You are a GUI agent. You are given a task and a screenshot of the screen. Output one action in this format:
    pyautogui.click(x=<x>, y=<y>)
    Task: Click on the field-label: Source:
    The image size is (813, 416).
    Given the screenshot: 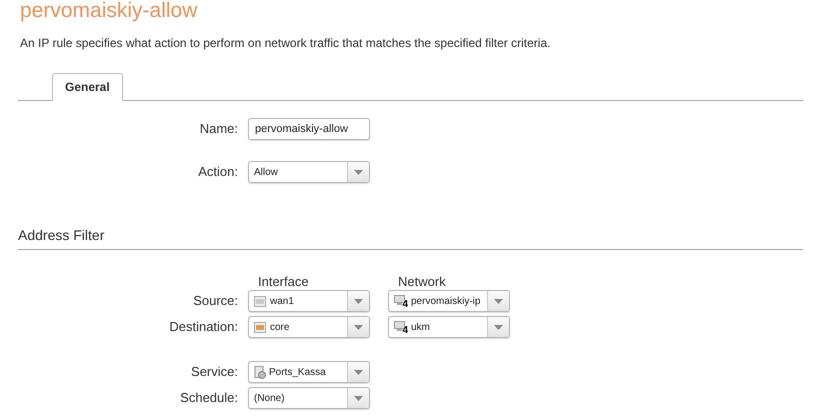 What is the action you would take?
    pyautogui.click(x=215, y=301)
    